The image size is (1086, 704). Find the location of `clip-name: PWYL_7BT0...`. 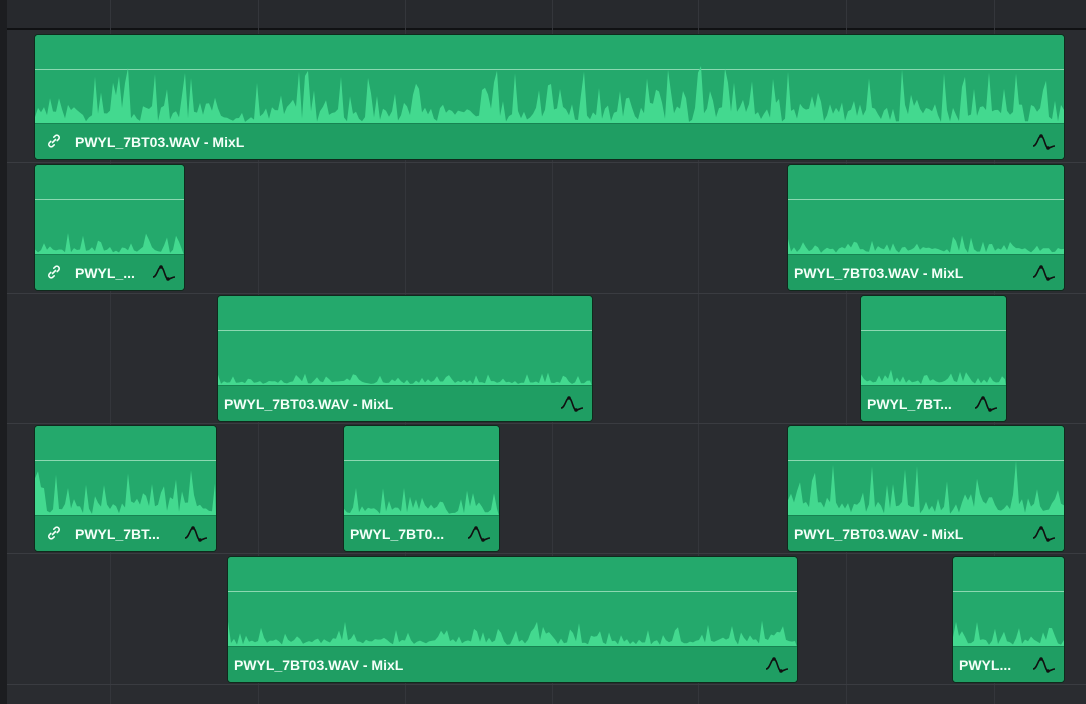

clip-name: PWYL_7BT0... is located at coordinates (397, 534).